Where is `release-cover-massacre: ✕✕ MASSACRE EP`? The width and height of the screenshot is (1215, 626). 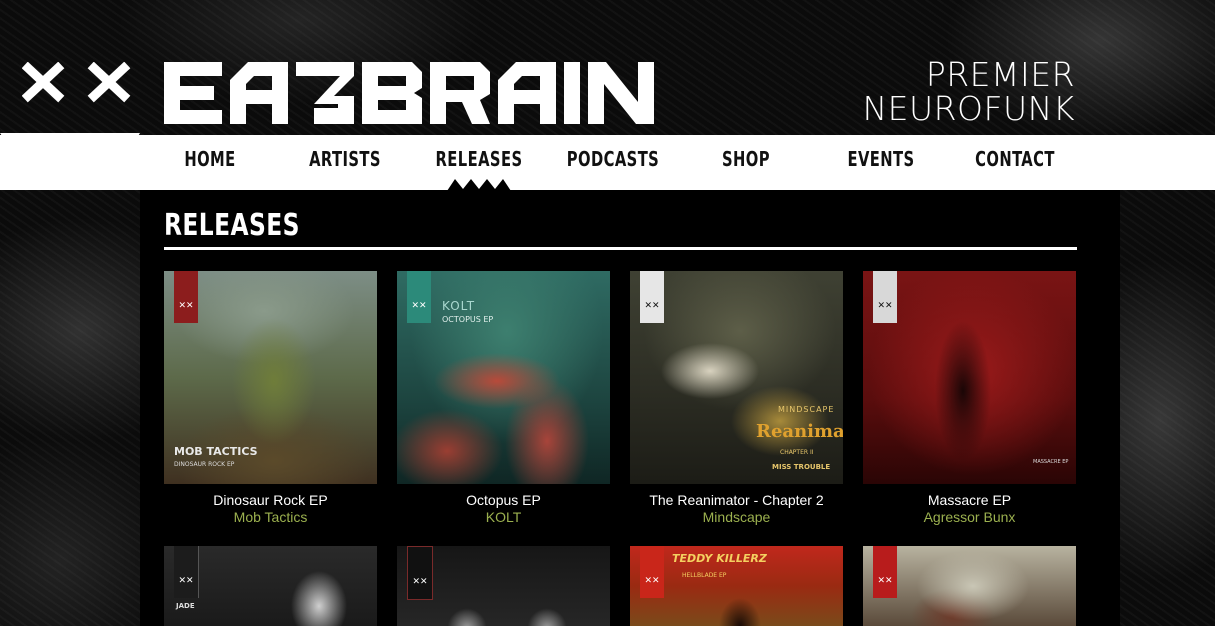 release-cover-massacre: ✕✕ MASSACRE EP is located at coordinates (969, 377).